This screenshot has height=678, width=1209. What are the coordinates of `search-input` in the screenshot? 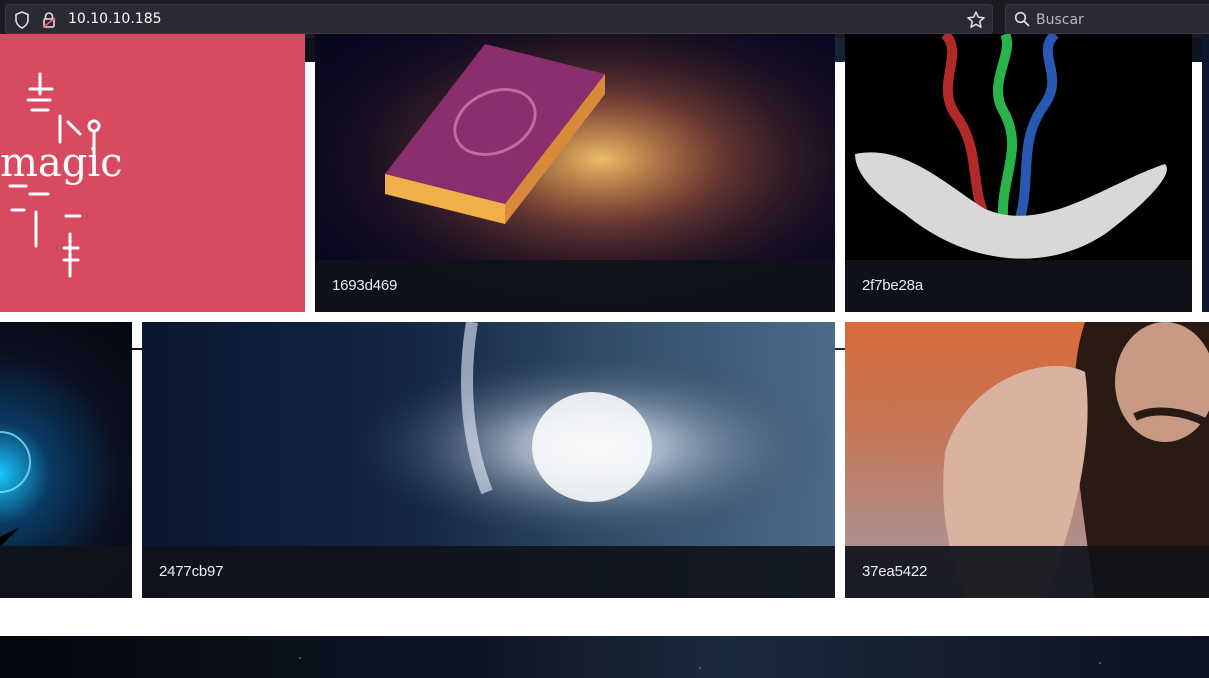 It's located at (1121, 20).